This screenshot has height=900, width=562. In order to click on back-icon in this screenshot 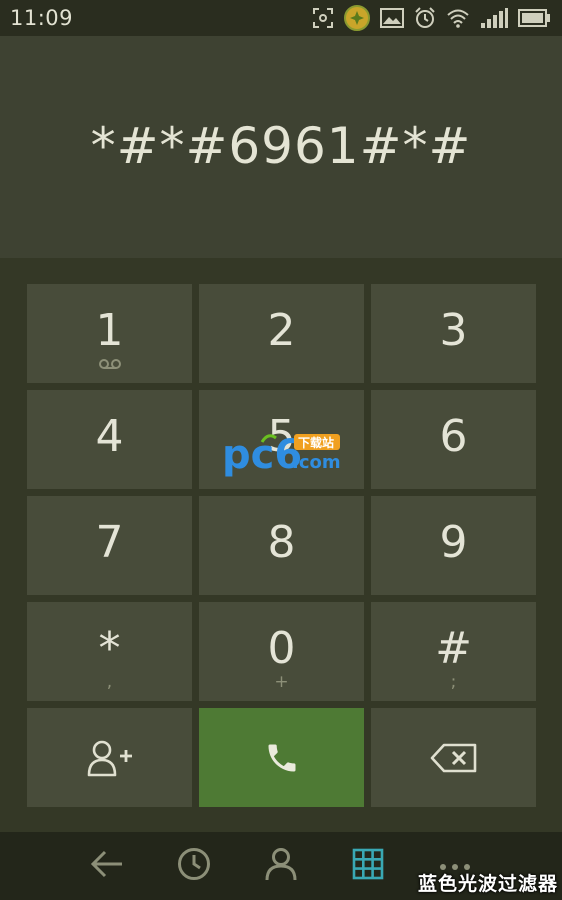, I will do `click(107, 866)`.